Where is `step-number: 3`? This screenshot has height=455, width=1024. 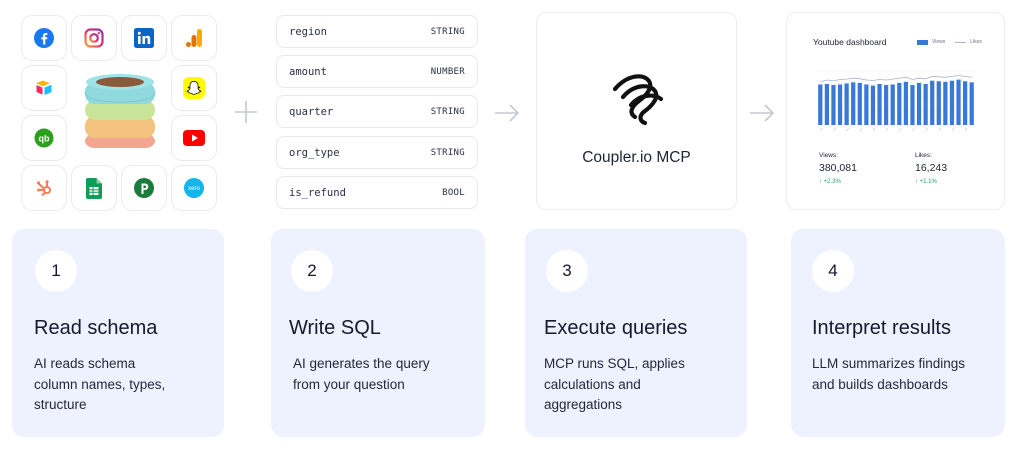 step-number: 3 is located at coordinates (567, 271).